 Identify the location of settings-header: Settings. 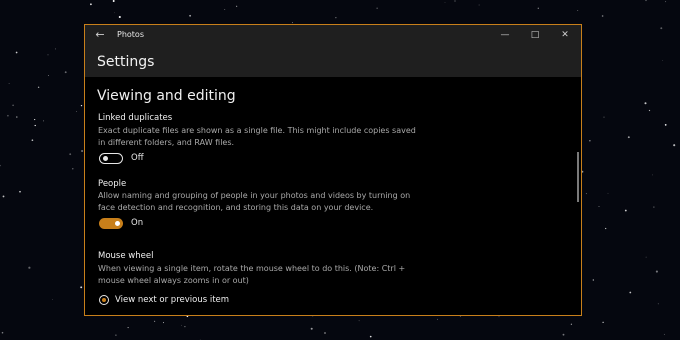
(333, 61).